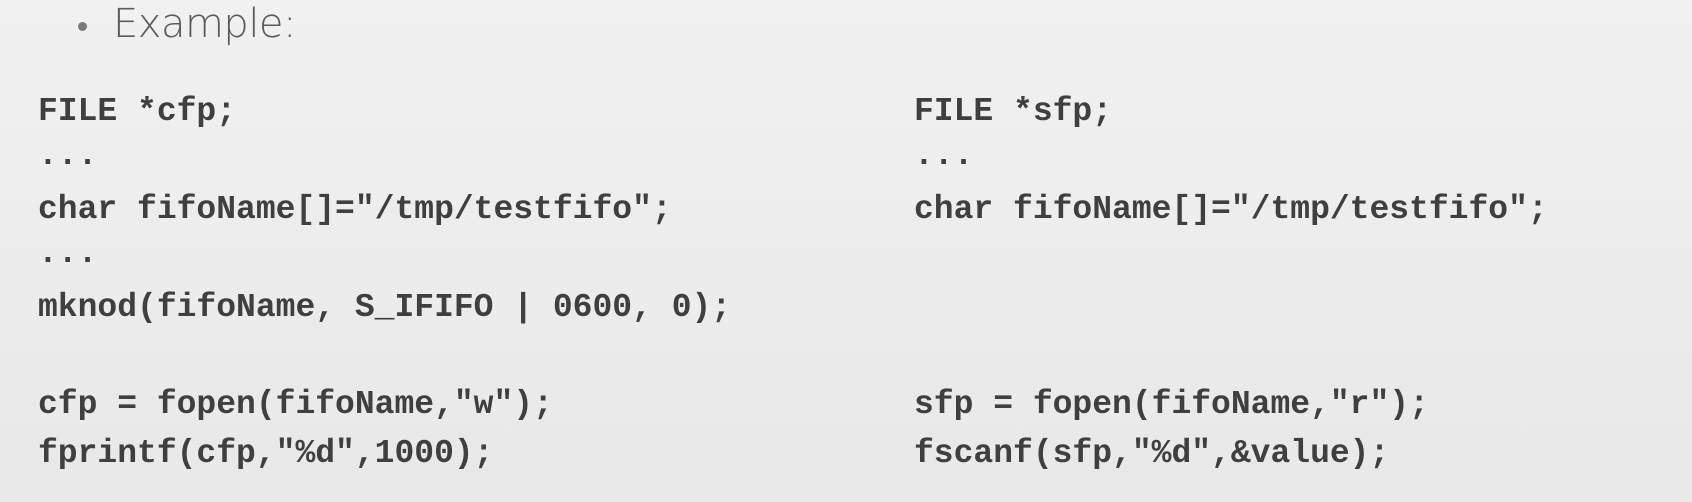  Describe the element at coordinates (1152, 453) in the screenshot. I see `code-line: fscanf(sfp,"%d",&value);` at that location.